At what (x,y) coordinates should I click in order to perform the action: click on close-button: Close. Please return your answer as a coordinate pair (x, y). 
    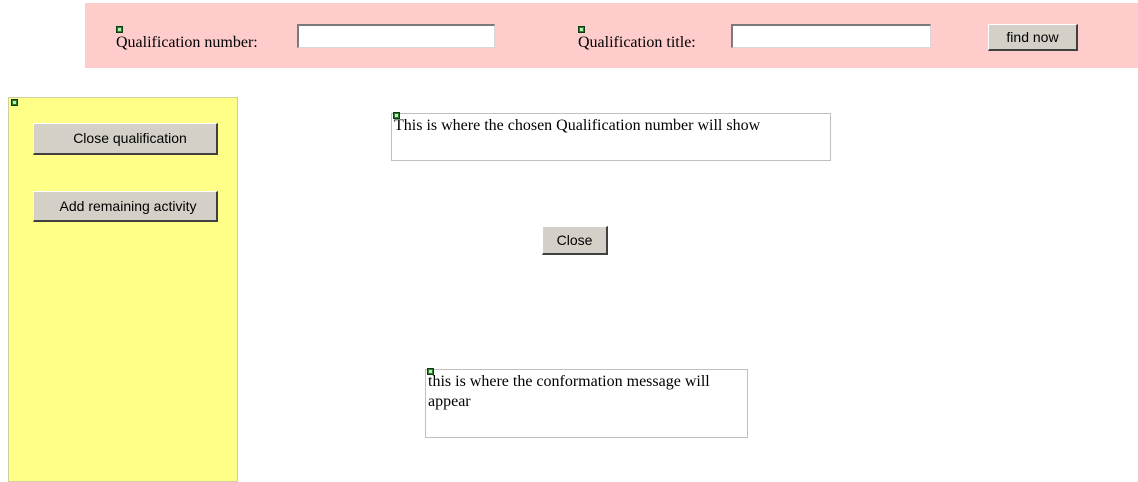
    Looking at the image, I should click on (575, 240).